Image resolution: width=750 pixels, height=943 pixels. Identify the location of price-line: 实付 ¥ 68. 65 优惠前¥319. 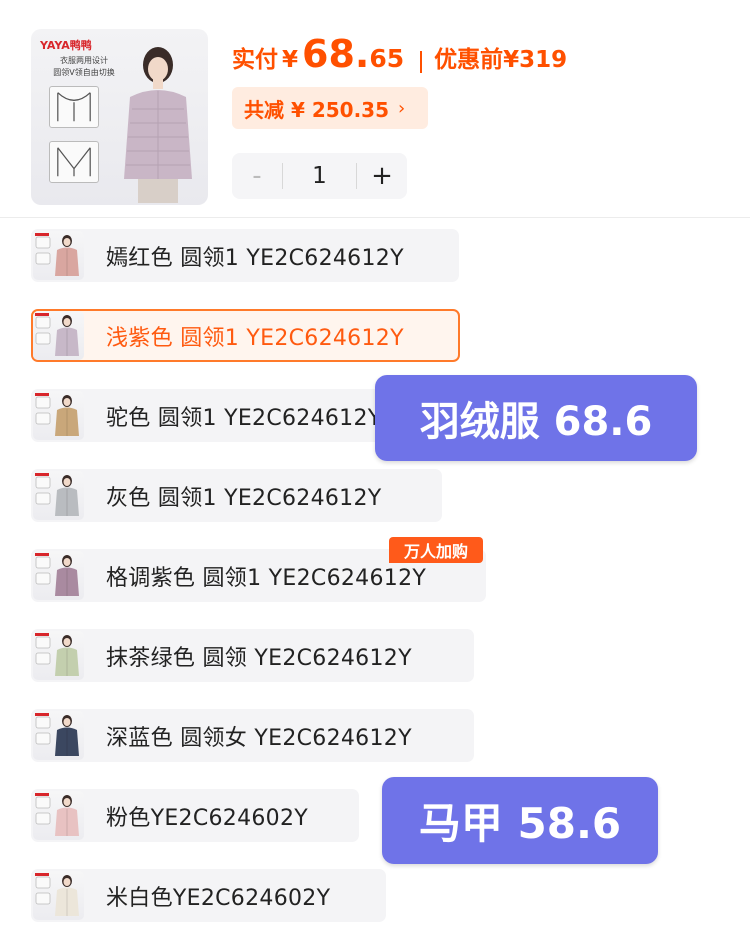
(399, 58).